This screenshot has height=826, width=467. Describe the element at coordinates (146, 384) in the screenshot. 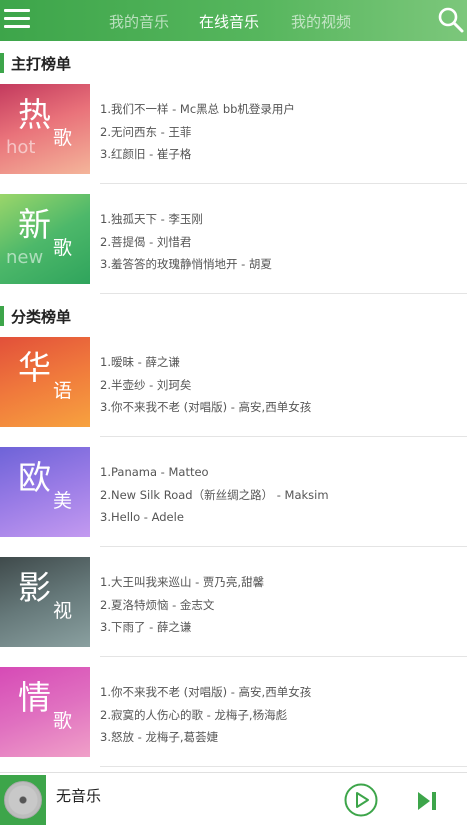

I see `song-preview: 2.半壶纱 - 刘珂矣` at that location.